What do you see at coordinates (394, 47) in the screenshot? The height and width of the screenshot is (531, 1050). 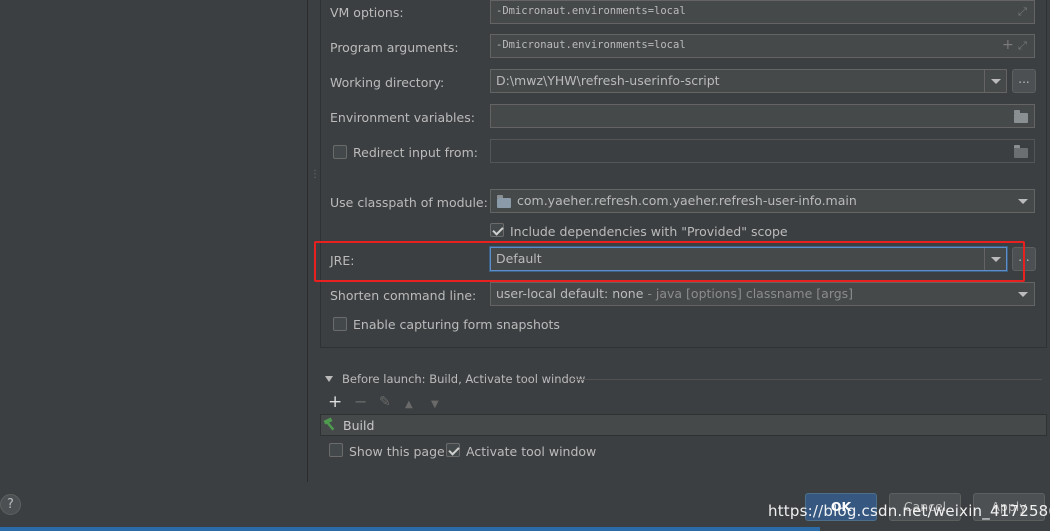 I see `program-arguments-label: Program arguments:` at bounding box center [394, 47].